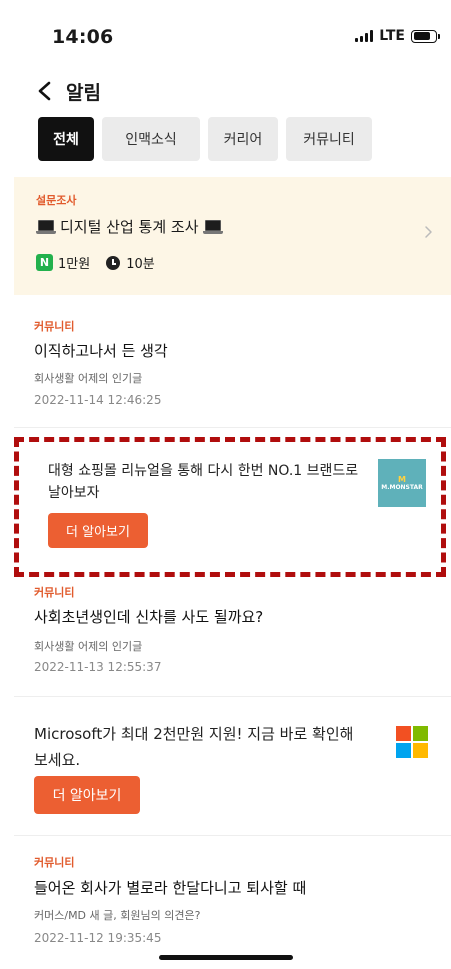  I want to click on status-indicators: LTE, so click(397, 36).